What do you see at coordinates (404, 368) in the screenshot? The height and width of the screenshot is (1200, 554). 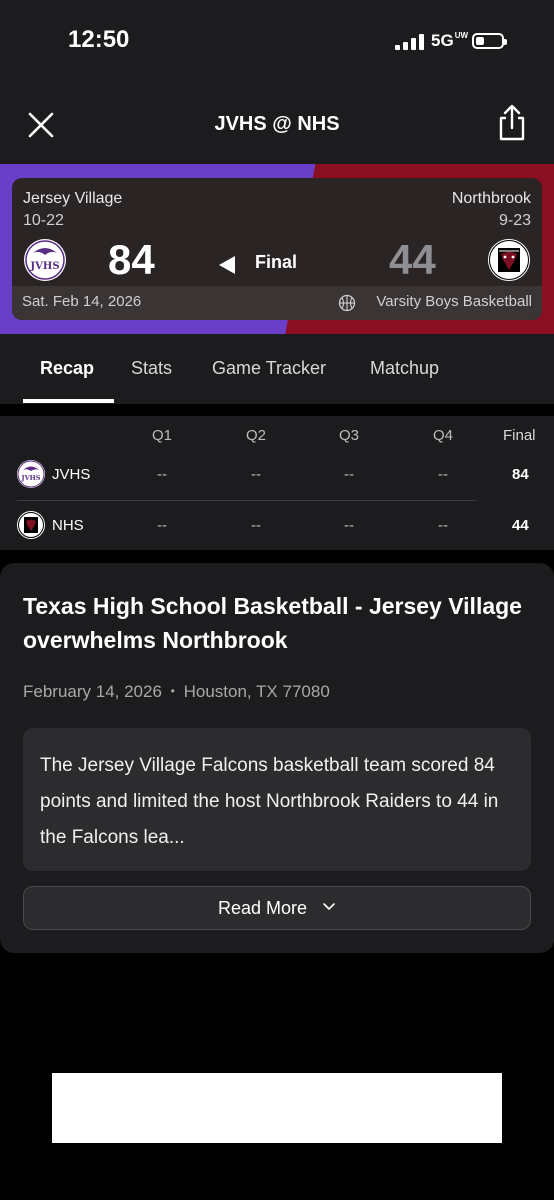 I see `tab-matchup: Matchup` at bounding box center [404, 368].